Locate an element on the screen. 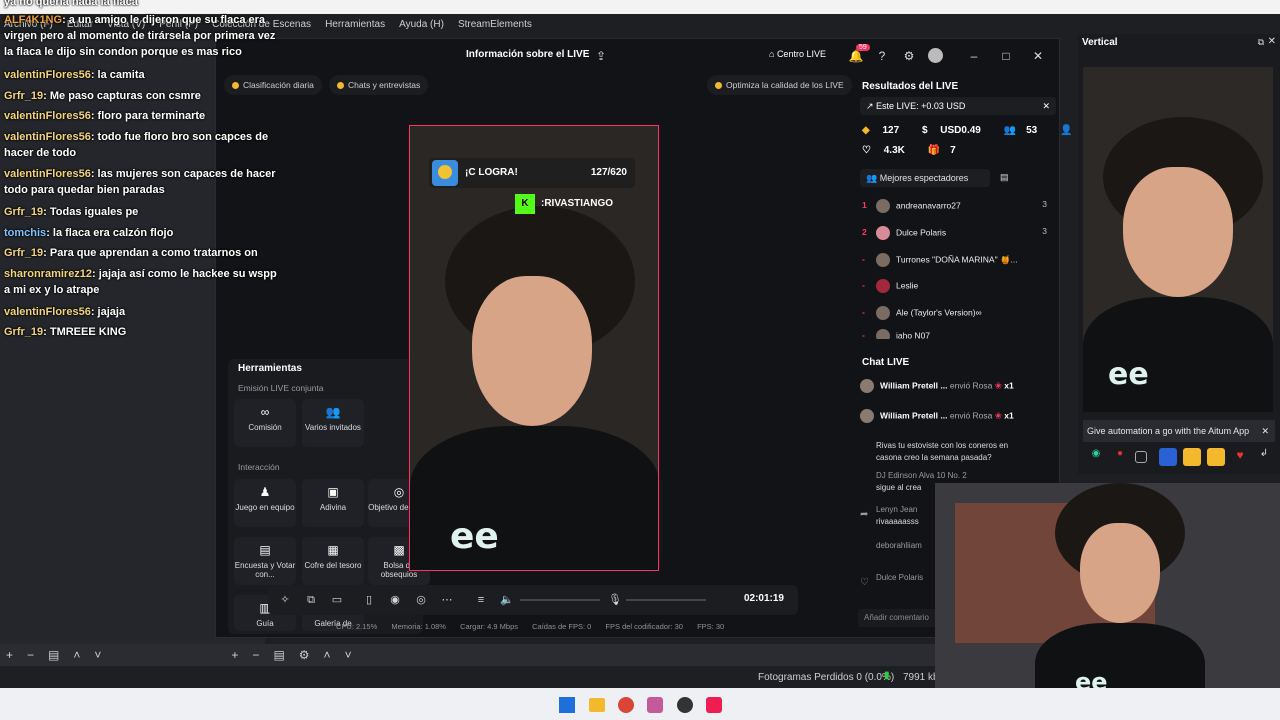 The width and height of the screenshot is (1280, 720). chat-line: Grfr_19: Me paso capturas con csmre is located at coordinates (102, 96).